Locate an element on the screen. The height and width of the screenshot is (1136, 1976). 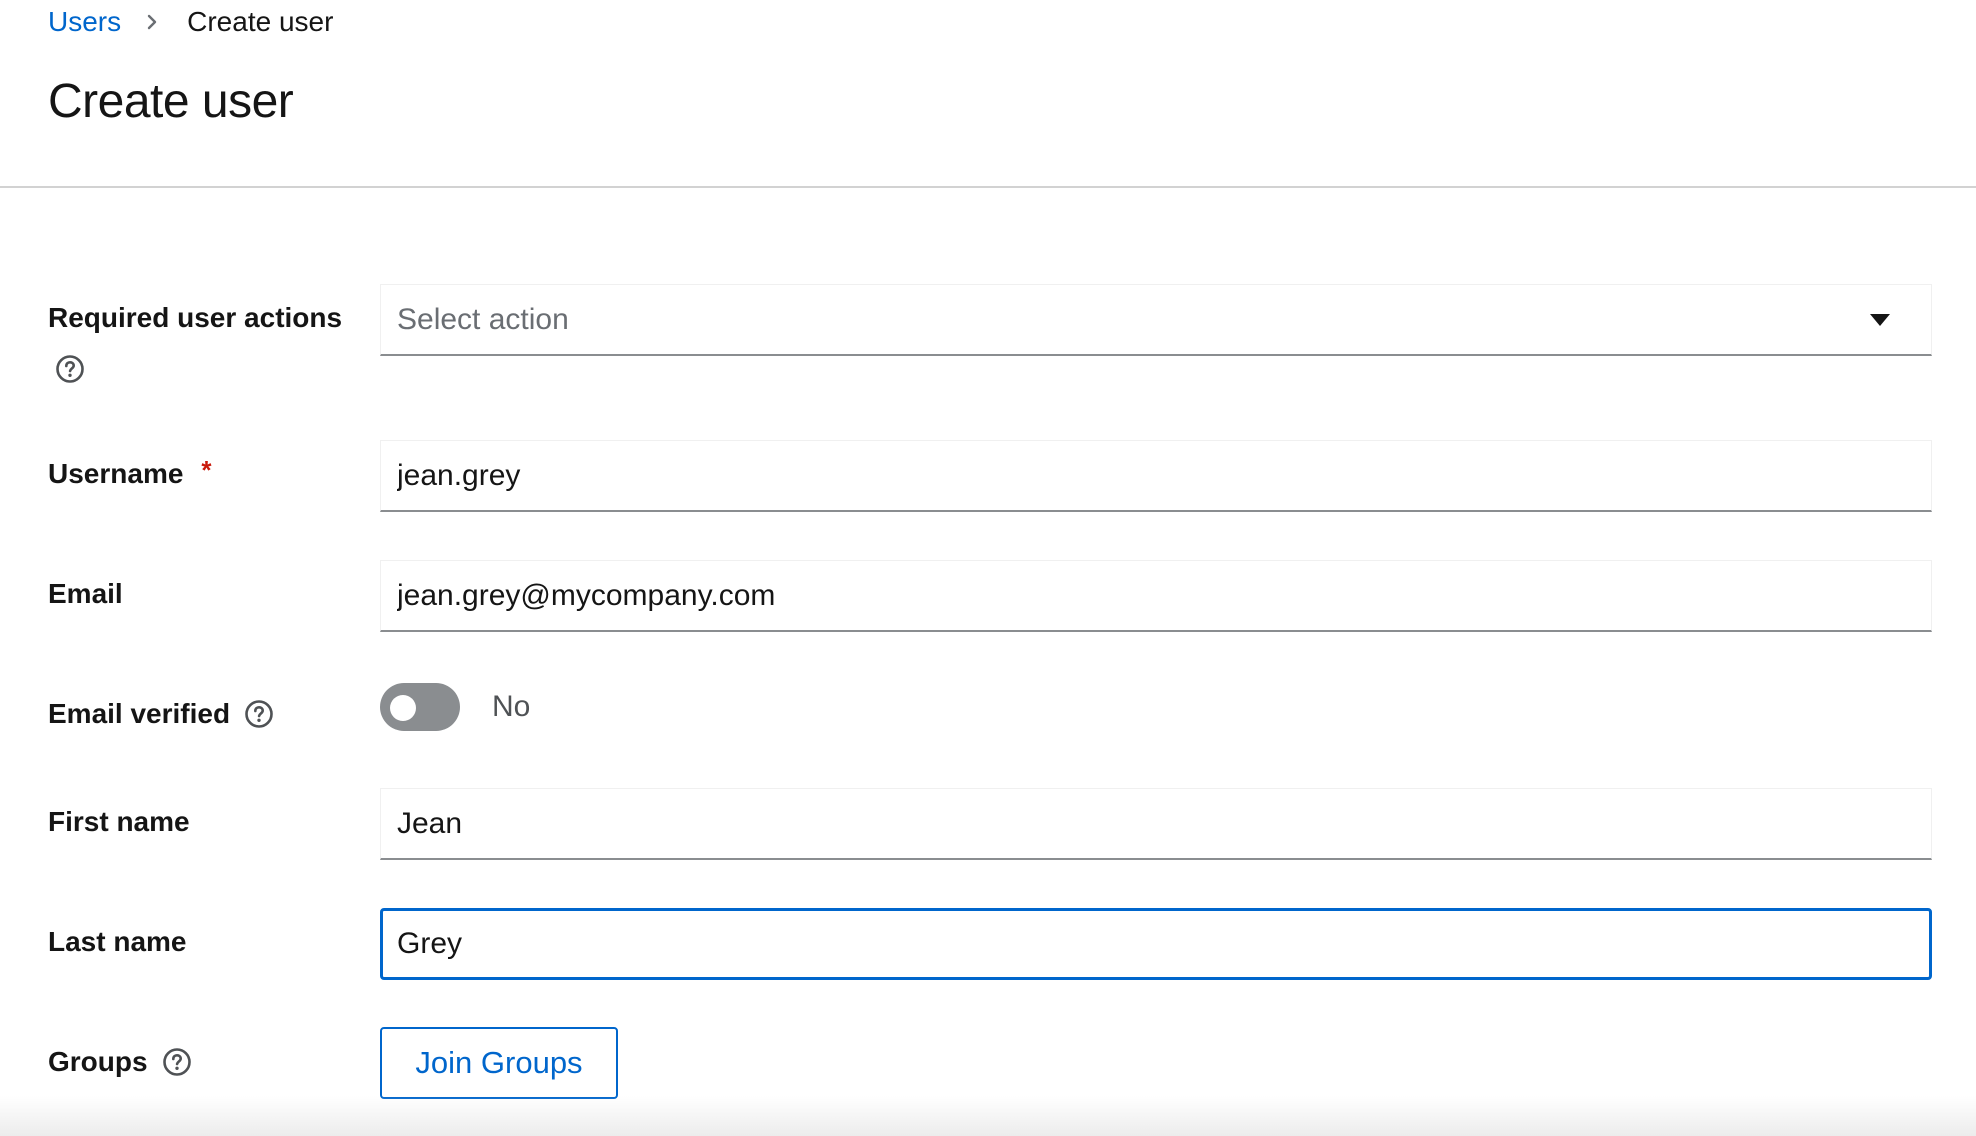
email-verified-switch: No is located at coordinates (455, 707).